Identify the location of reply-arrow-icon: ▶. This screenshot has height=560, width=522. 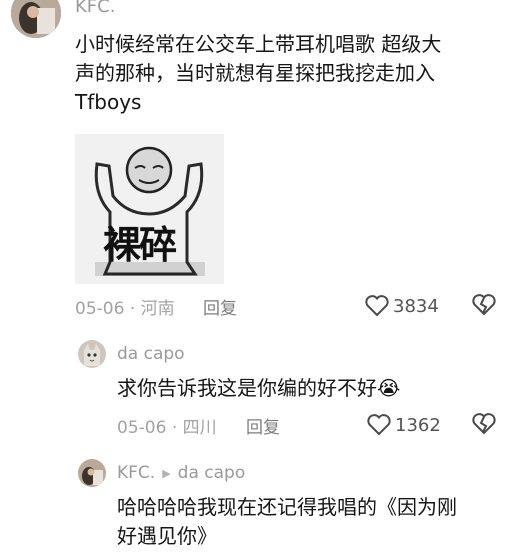
(166, 473).